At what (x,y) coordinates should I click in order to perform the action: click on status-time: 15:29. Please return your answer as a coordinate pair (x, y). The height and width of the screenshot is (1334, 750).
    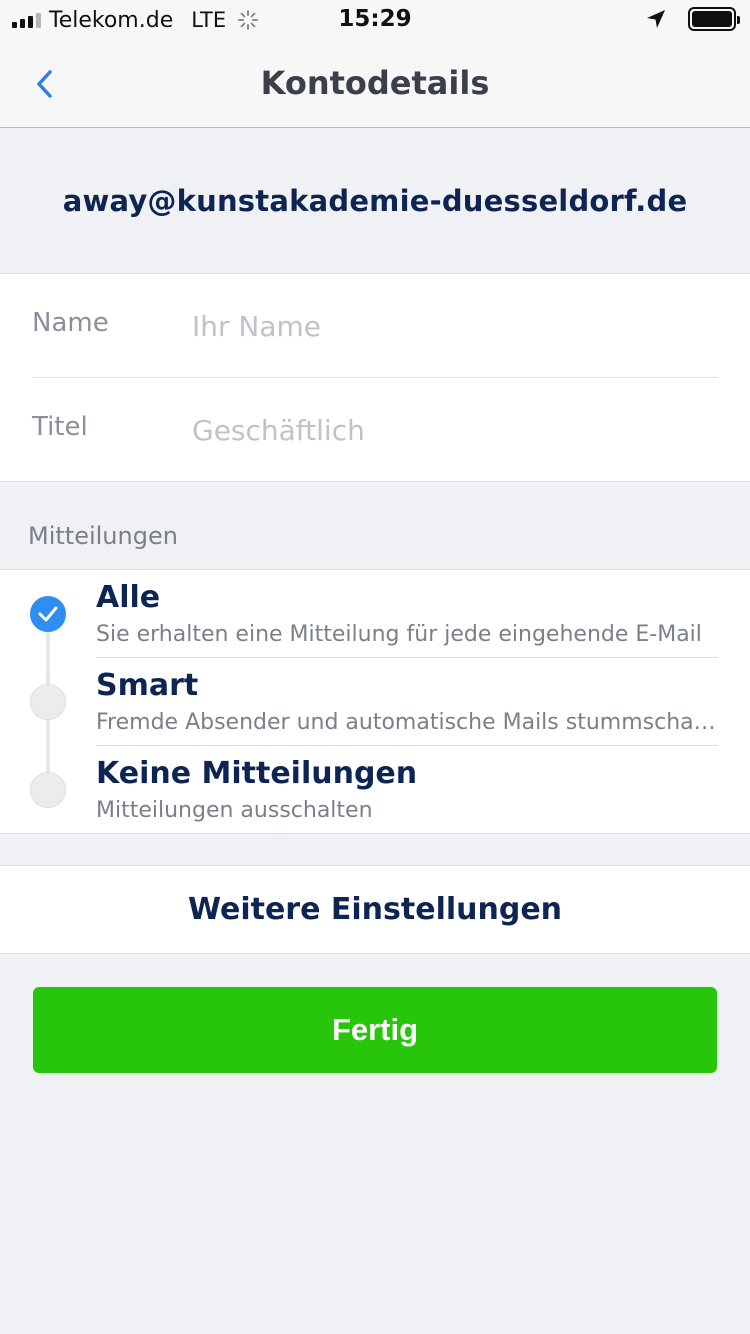
    Looking at the image, I should click on (375, 19).